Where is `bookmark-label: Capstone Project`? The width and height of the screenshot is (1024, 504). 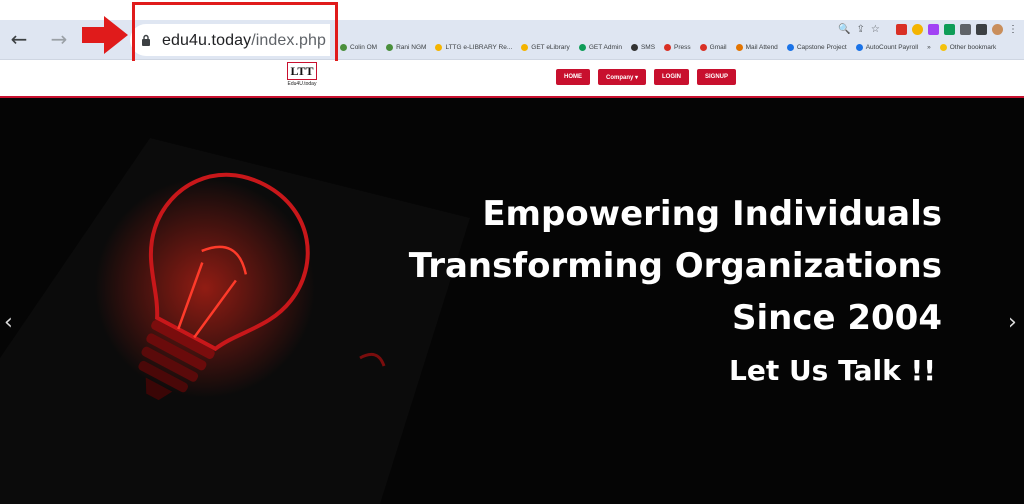
bookmark-label: Capstone Project is located at coordinates (821, 47).